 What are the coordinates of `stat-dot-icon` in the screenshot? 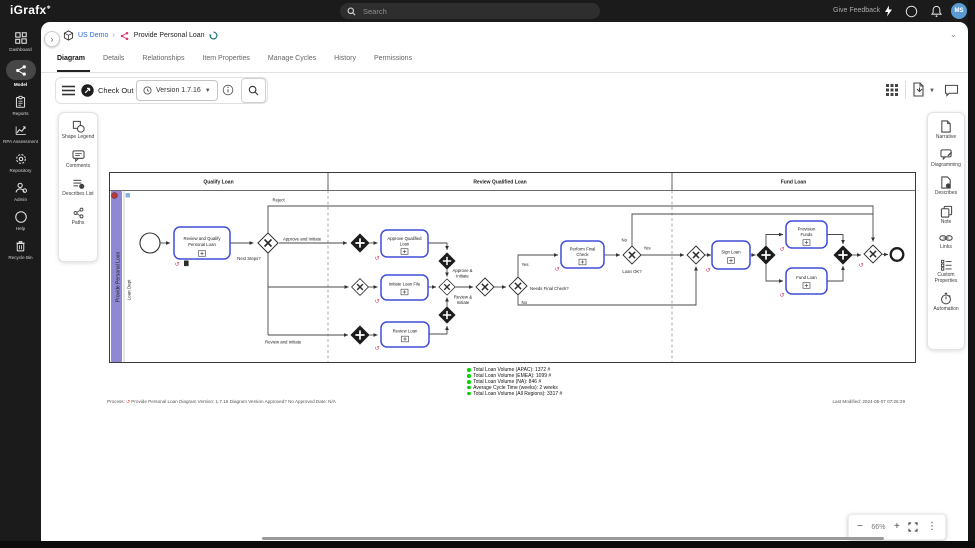 It's located at (469, 387).